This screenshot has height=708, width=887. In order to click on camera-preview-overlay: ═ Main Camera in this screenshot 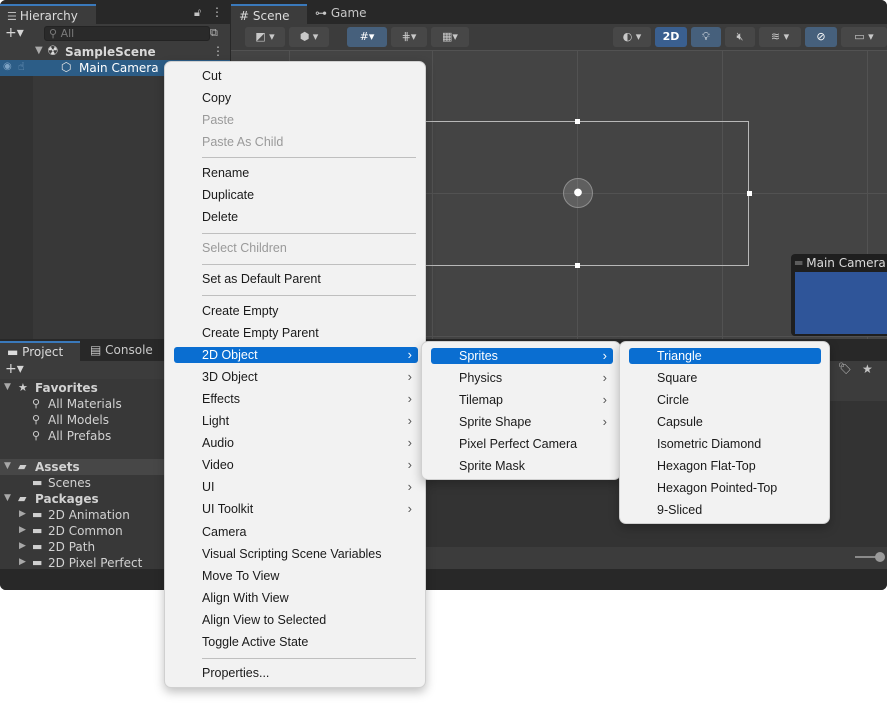, I will do `click(839, 295)`.